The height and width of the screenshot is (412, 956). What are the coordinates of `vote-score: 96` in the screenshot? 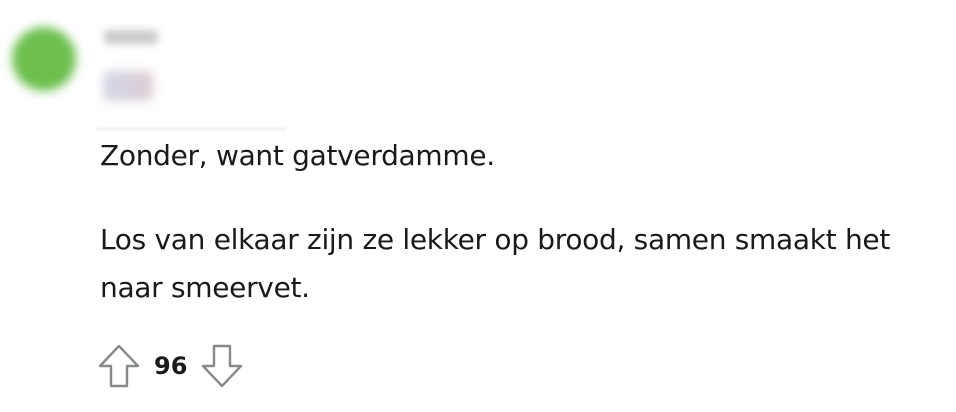 It's located at (171, 366).